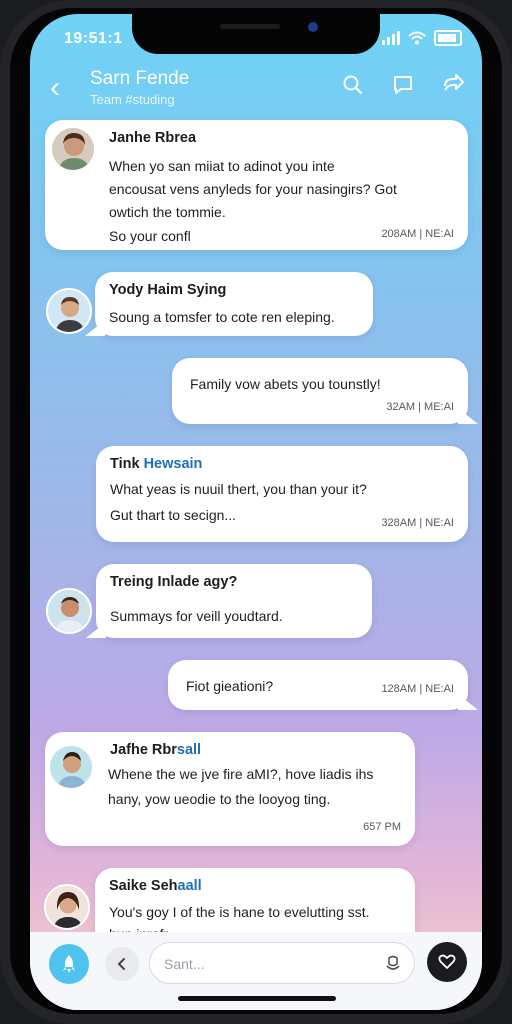 This screenshot has width=512, height=1024. I want to click on battery-icon, so click(448, 38).